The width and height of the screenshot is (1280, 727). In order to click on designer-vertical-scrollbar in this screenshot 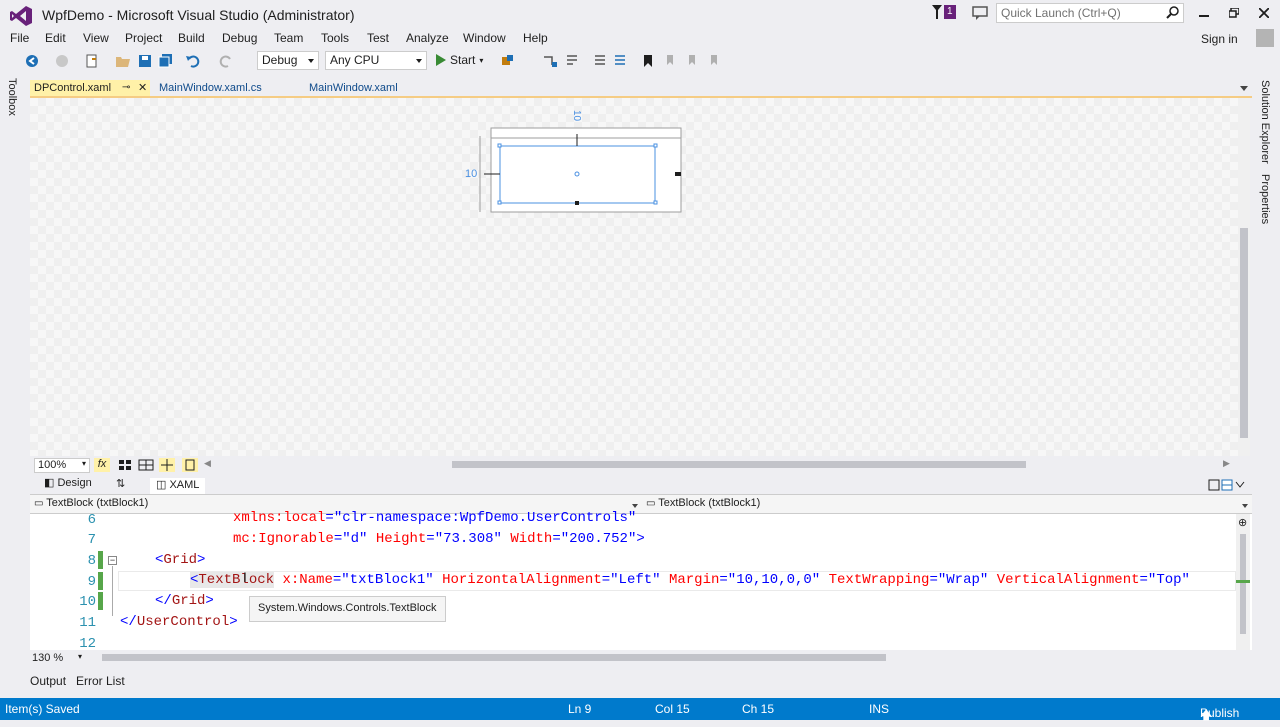, I will do `click(1244, 277)`.